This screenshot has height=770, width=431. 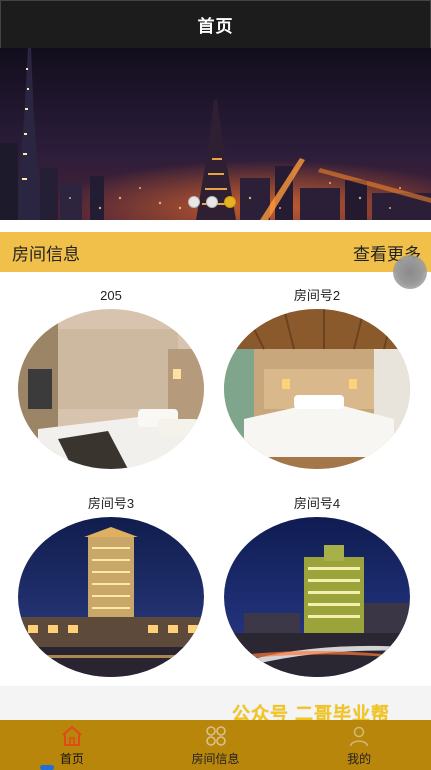 I want to click on tab-home: 首页, so click(x=72, y=745).